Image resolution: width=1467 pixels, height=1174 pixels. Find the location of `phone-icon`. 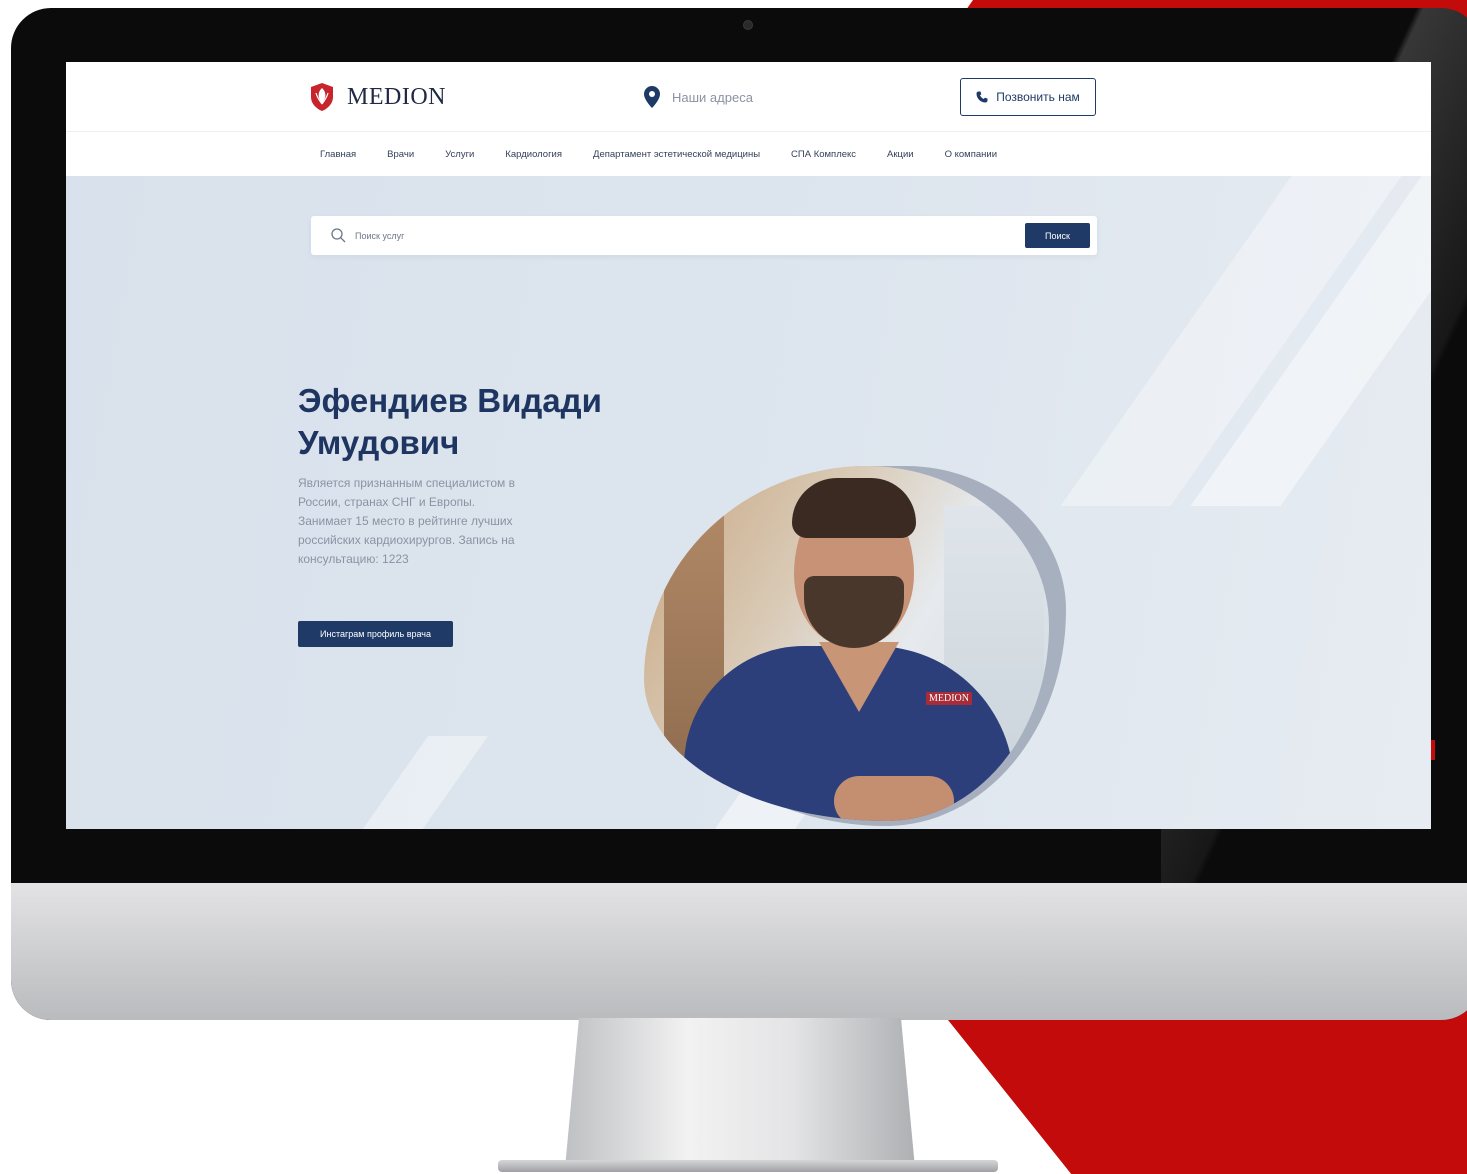

phone-icon is located at coordinates (982, 97).